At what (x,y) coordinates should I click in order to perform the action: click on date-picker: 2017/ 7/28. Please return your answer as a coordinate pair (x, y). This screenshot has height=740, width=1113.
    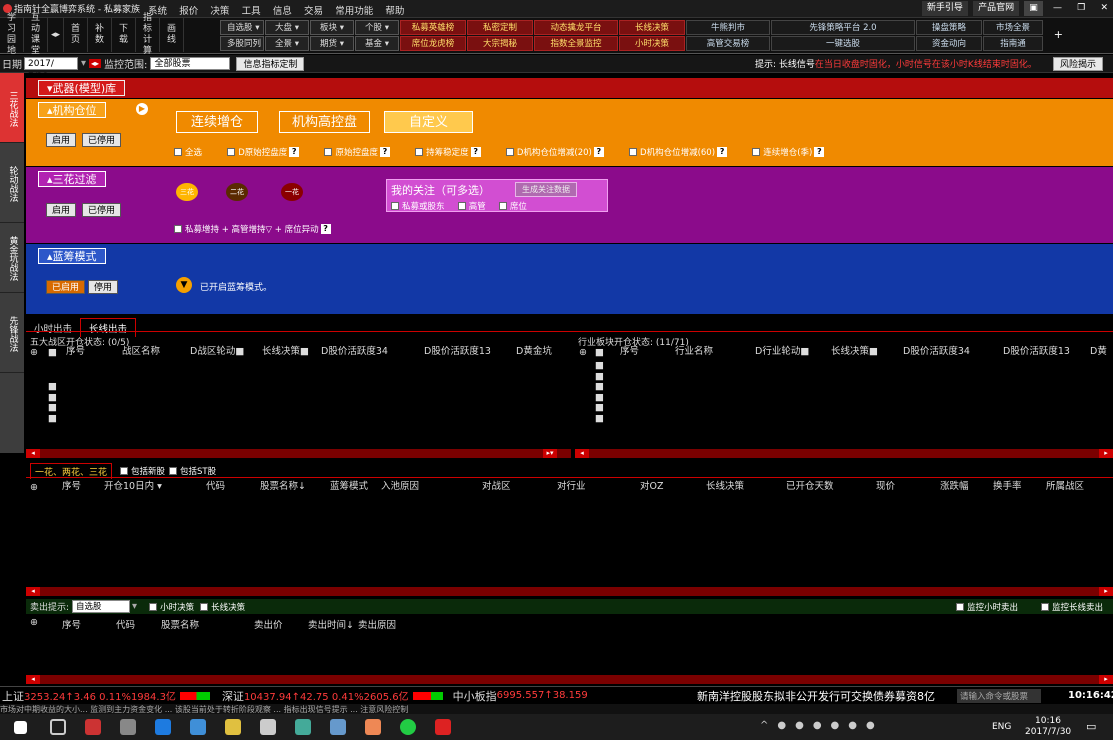
    Looking at the image, I should click on (51, 69).